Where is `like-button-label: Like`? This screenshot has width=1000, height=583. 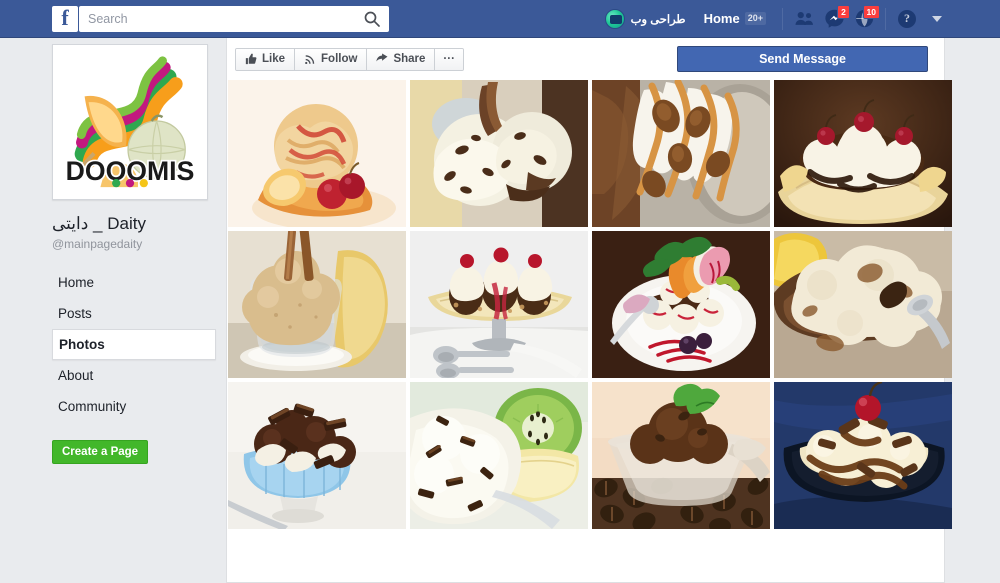 like-button-label: Like is located at coordinates (274, 59).